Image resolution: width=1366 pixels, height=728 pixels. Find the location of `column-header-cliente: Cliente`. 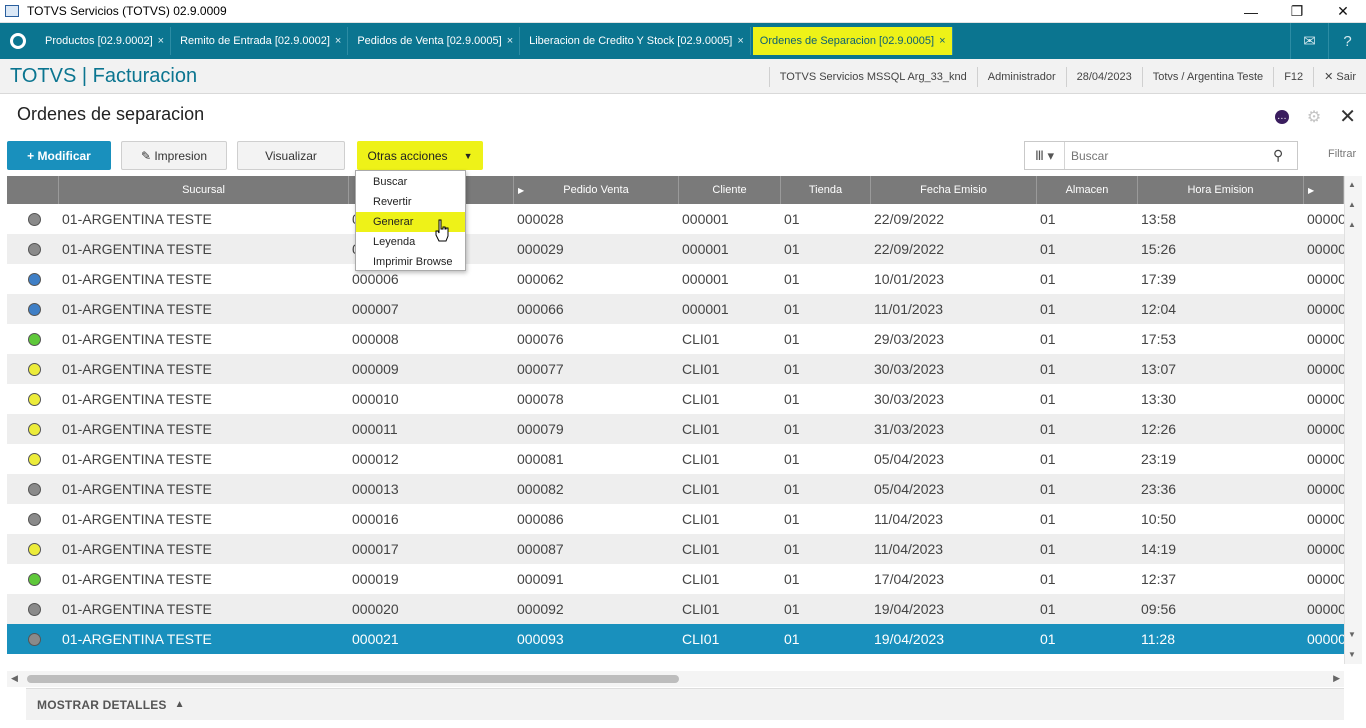

column-header-cliente: Cliente is located at coordinates (730, 190).